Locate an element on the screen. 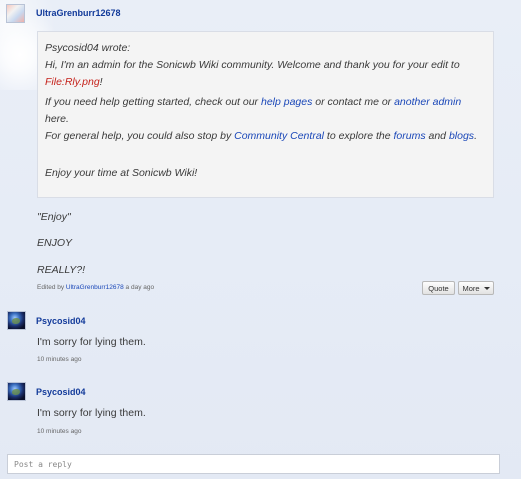 The image size is (521, 479). more-button: More is located at coordinates (476, 288).